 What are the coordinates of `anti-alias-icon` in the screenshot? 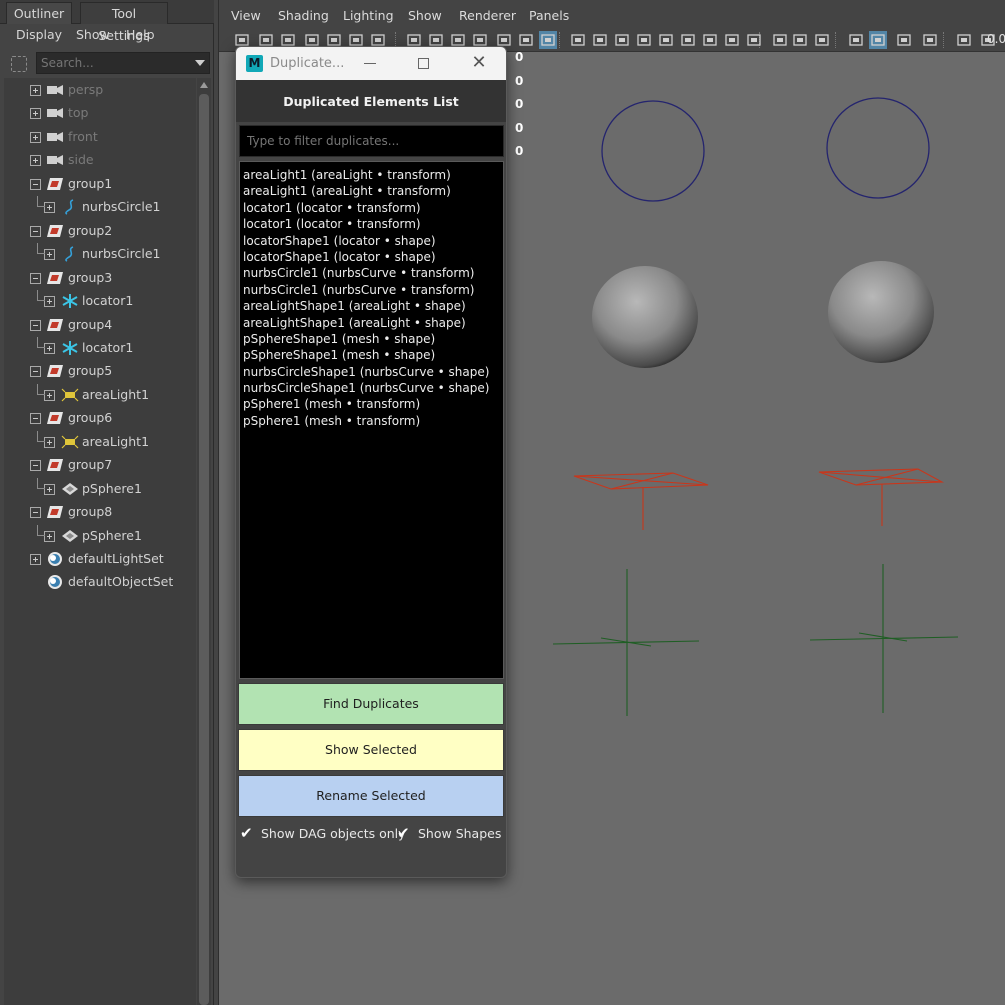 It's located at (666, 40).